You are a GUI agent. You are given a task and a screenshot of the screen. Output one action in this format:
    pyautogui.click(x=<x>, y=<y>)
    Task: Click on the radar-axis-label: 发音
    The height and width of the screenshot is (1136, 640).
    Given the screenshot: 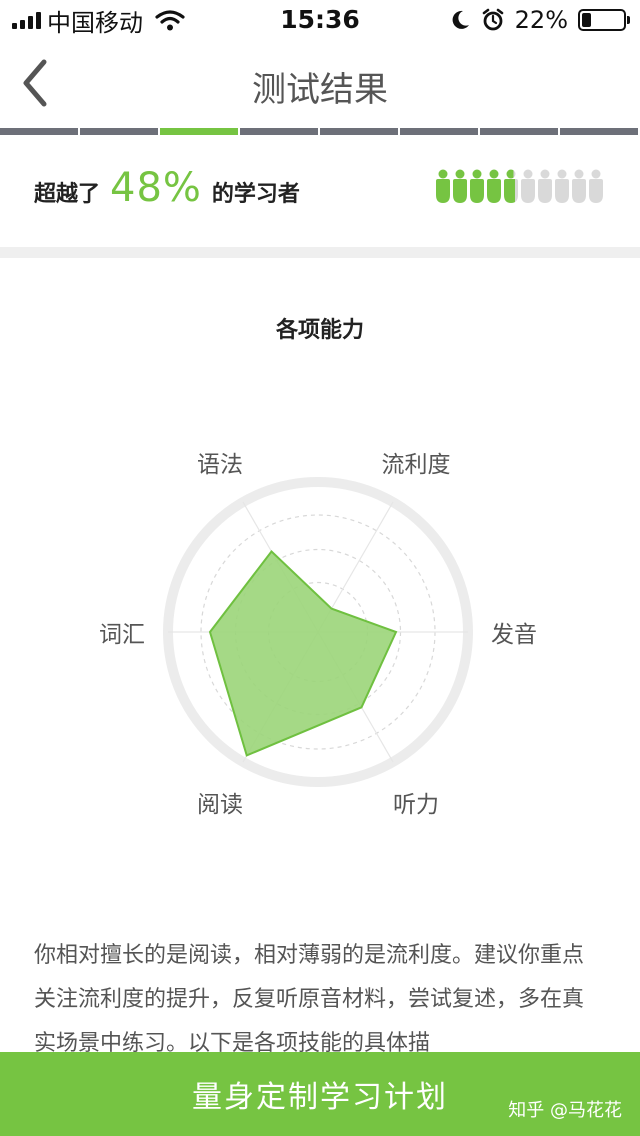 What is the action you would take?
    pyautogui.click(x=514, y=635)
    